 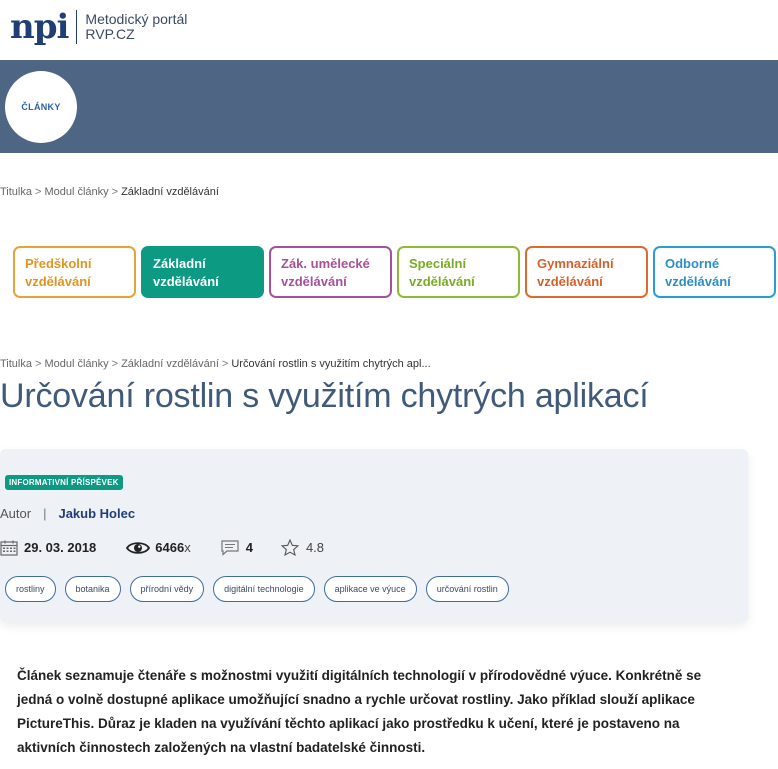 What do you see at coordinates (64, 482) in the screenshot?
I see `article-type-badge: INFORMATIVNÍ PŘÍSPĚVEK` at bounding box center [64, 482].